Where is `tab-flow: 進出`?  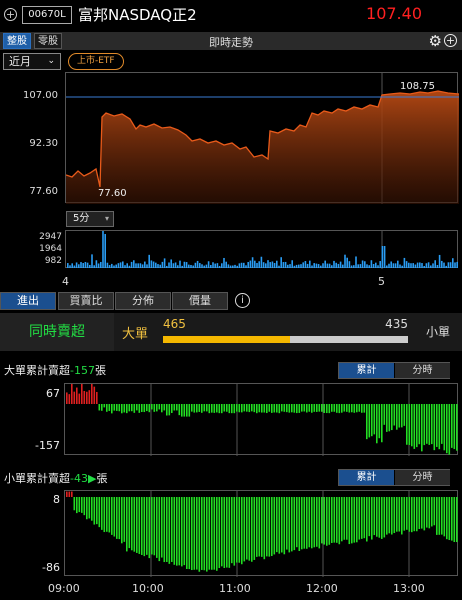 tab-flow: 進出 is located at coordinates (28, 301).